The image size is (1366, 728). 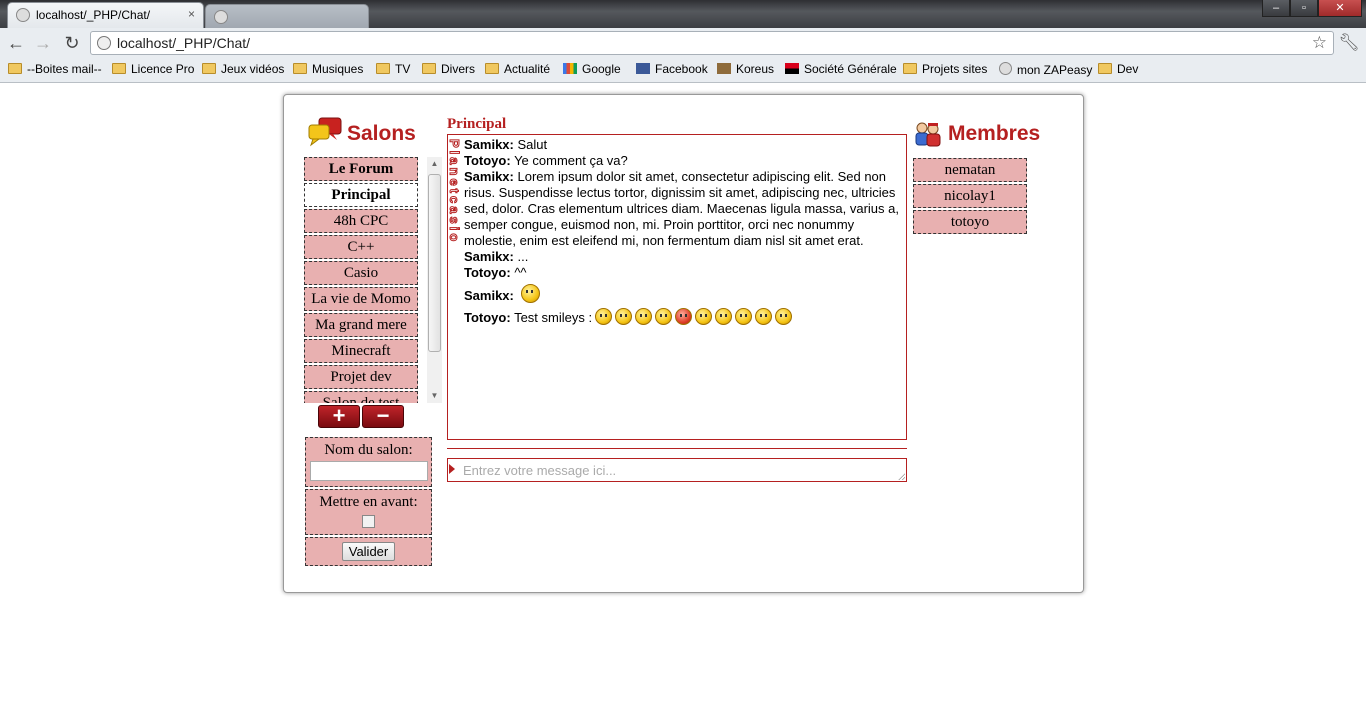 I want to click on bookmark-item: mon ZAPeasy, so click(x=1045, y=70).